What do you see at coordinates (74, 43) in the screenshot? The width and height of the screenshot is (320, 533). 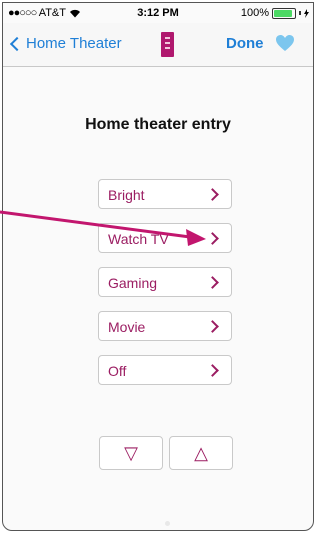 I see `back-label: Home Theater` at bounding box center [74, 43].